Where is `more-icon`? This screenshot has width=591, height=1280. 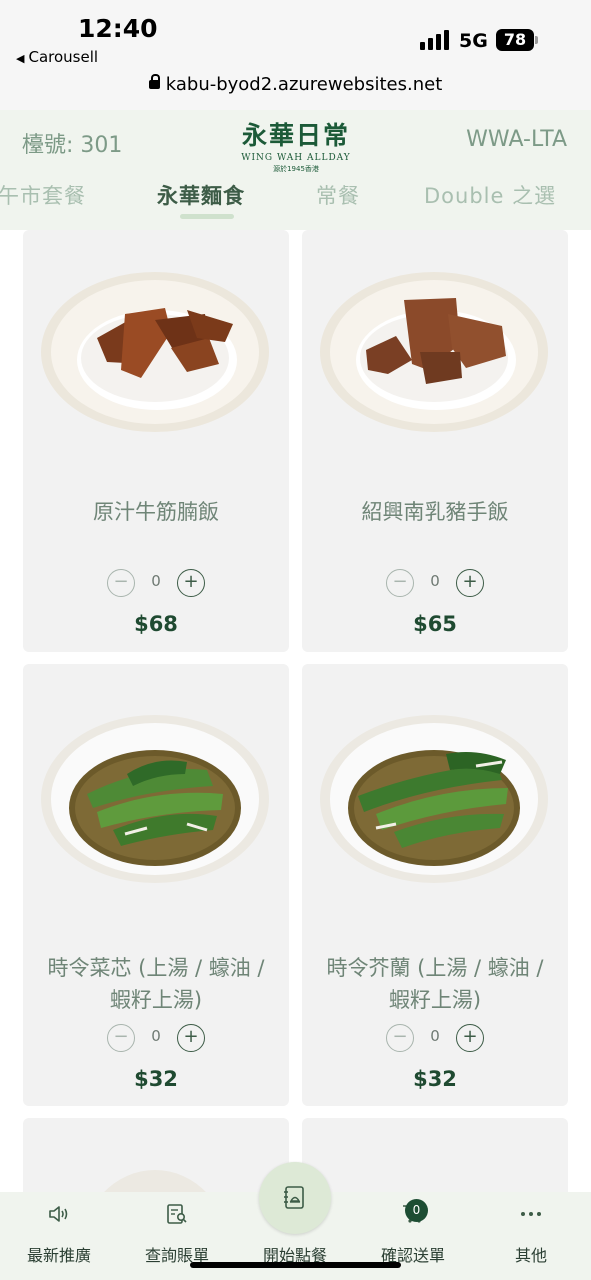
more-icon is located at coordinates (531, 1214).